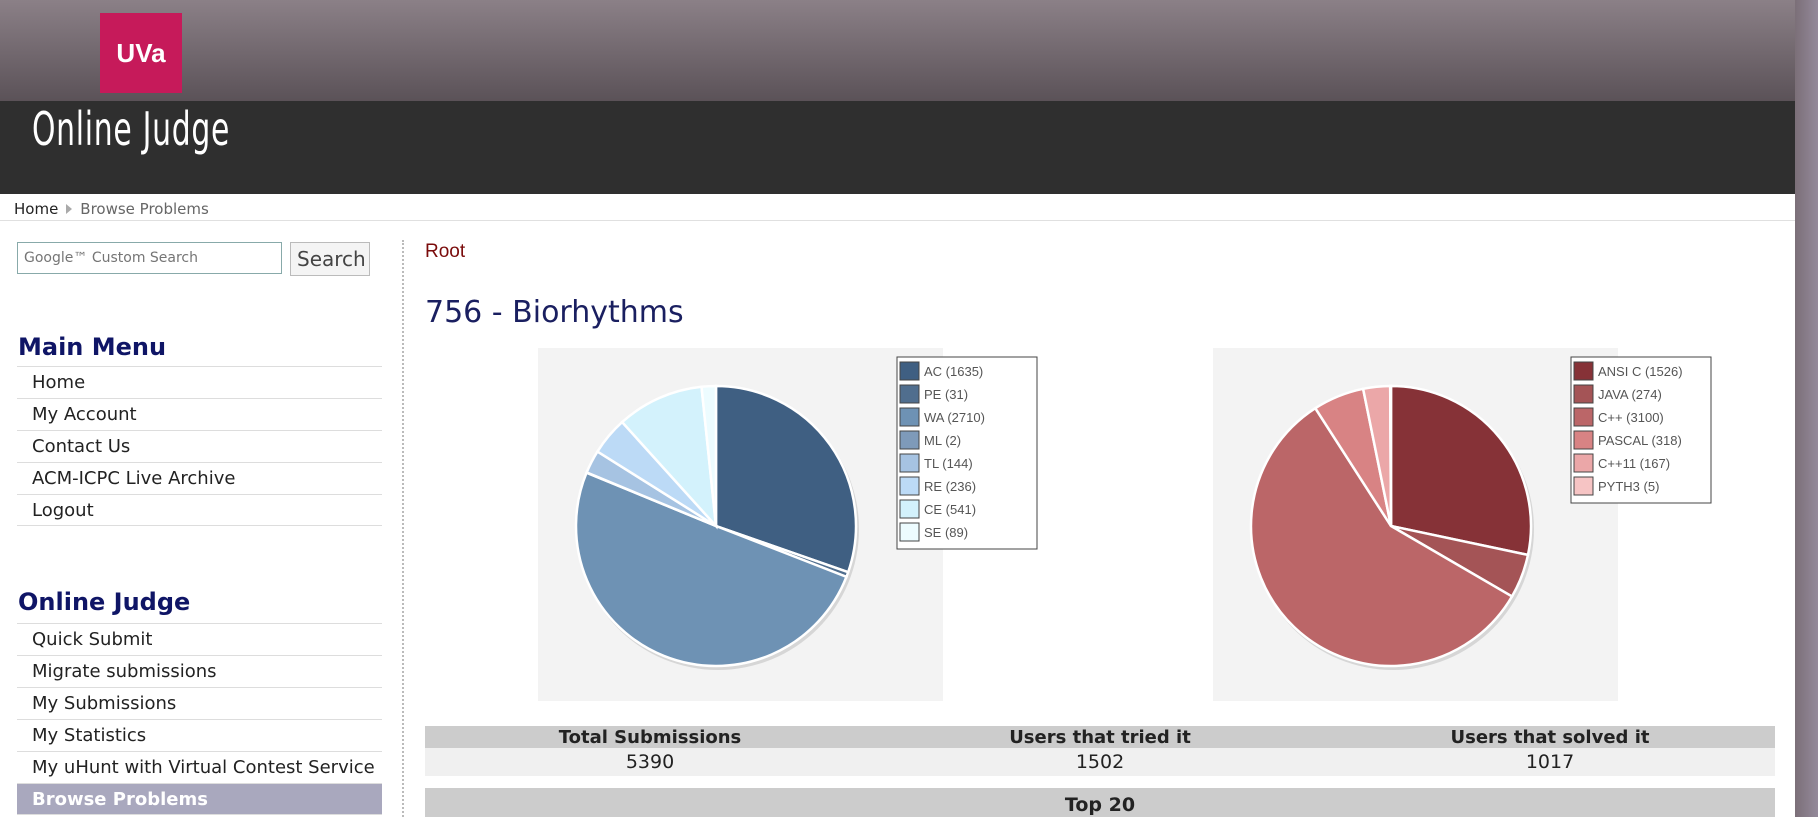 The image size is (1818, 822). What do you see at coordinates (946, 394) in the screenshot?
I see `legend-label: PE (31)` at bounding box center [946, 394].